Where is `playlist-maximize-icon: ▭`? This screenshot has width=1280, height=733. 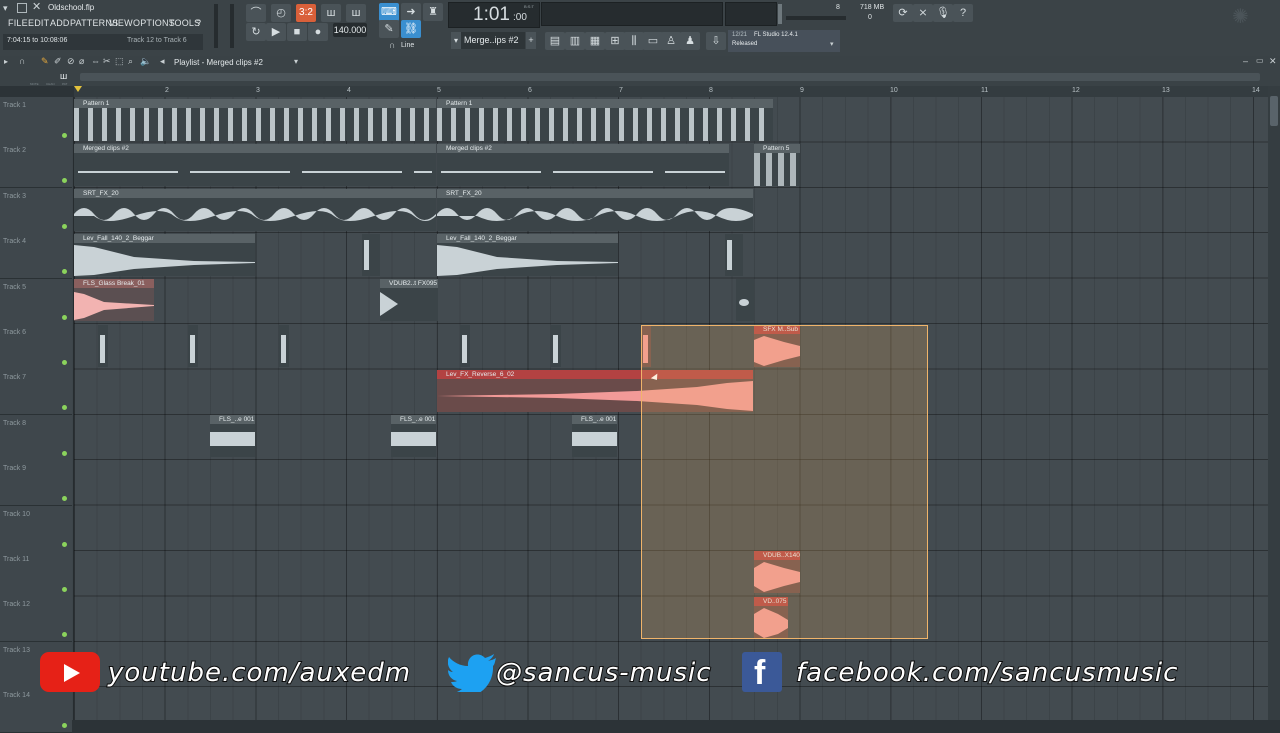
playlist-maximize-icon: ▭ is located at coordinates (1260, 60).